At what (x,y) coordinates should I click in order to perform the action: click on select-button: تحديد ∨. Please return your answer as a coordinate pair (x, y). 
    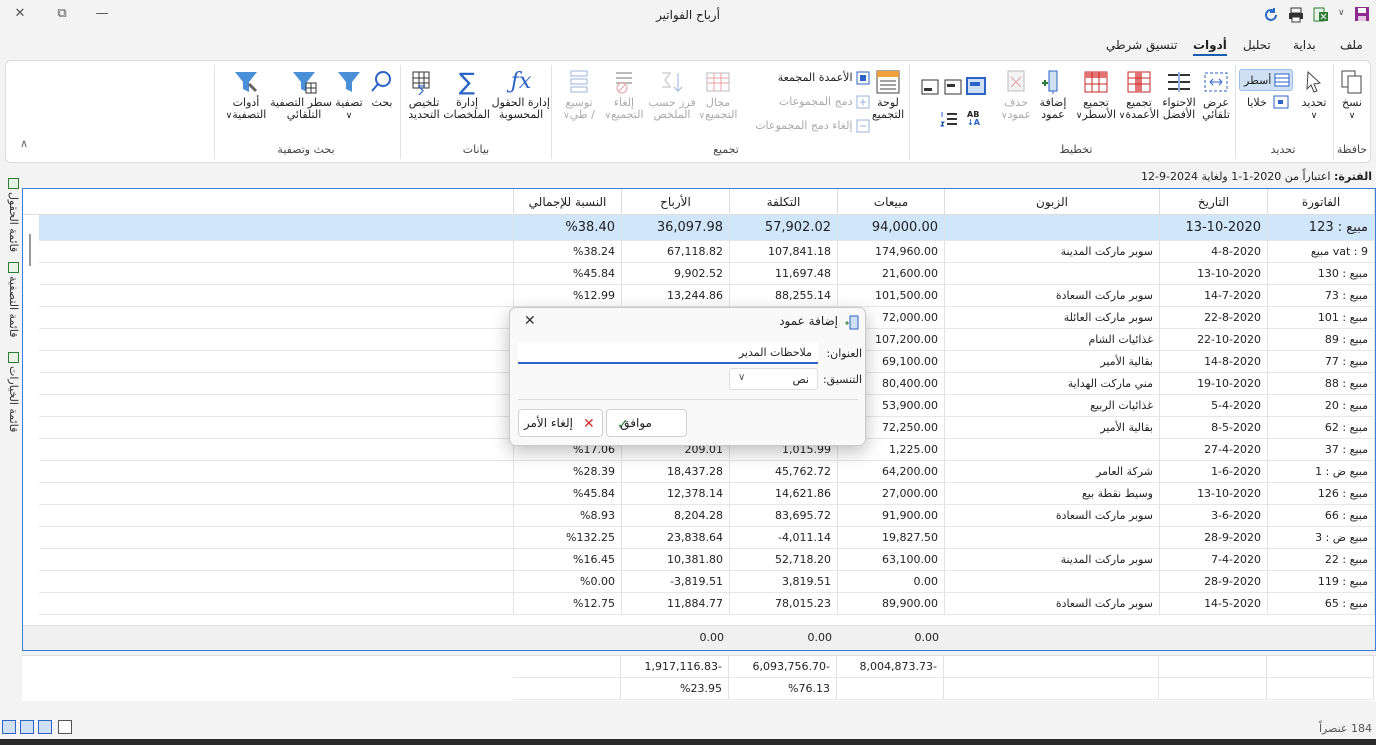
    Looking at the image, I should click on (1314, 95).